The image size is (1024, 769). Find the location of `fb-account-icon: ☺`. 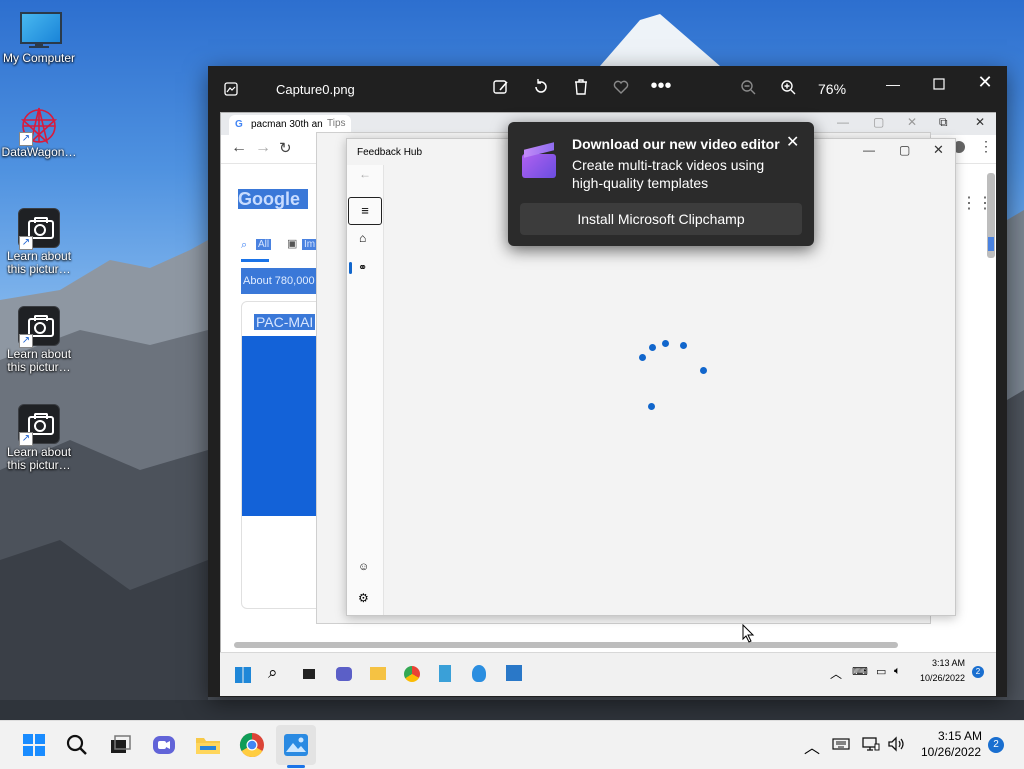

fb-account-icon: ☺ is located at coordinates (364, 567).